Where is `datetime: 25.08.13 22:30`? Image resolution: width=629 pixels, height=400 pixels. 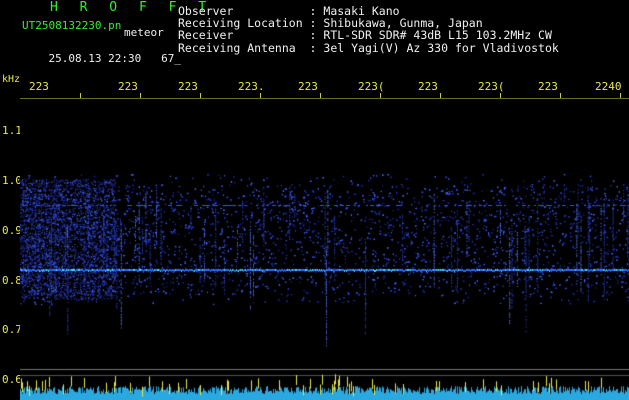
datetime: 25.08.13 22:30 is located at coordinates (95, 58).